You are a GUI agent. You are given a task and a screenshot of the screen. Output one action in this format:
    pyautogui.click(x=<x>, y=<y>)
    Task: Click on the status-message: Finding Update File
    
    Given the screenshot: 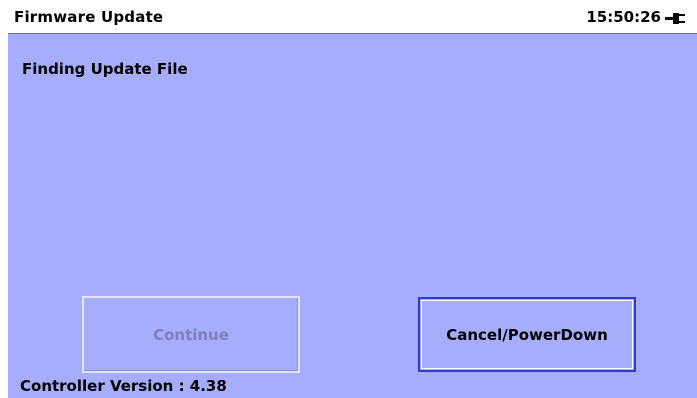 What is the action you would take?
    pyautogui.click(x=105, y=69)
    